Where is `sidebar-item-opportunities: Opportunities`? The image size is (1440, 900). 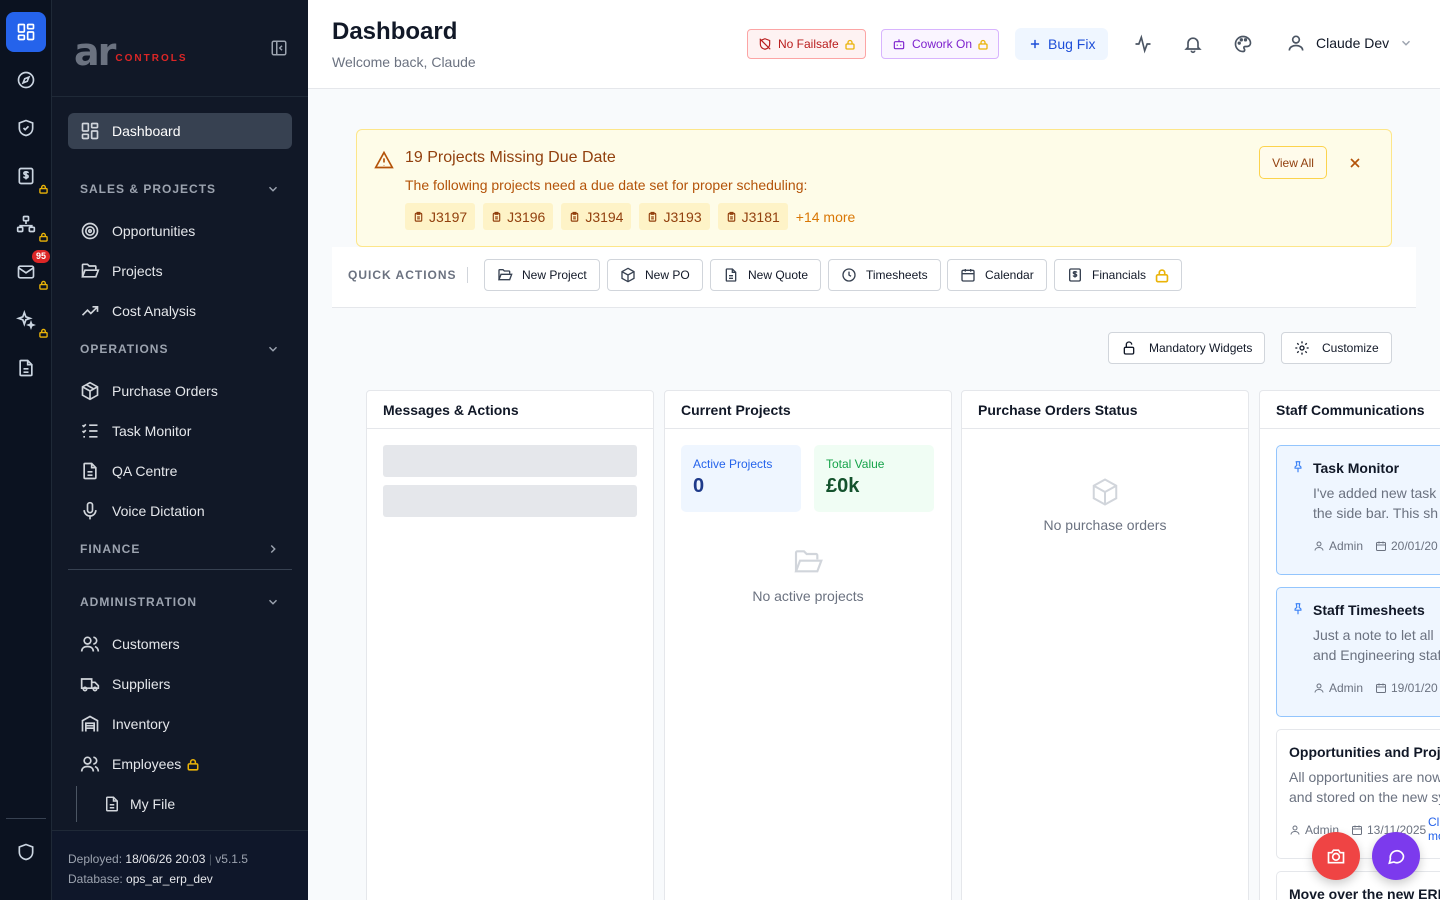
sidebar-item-opportunities: Opportunities is located at coordinates (180, 231).